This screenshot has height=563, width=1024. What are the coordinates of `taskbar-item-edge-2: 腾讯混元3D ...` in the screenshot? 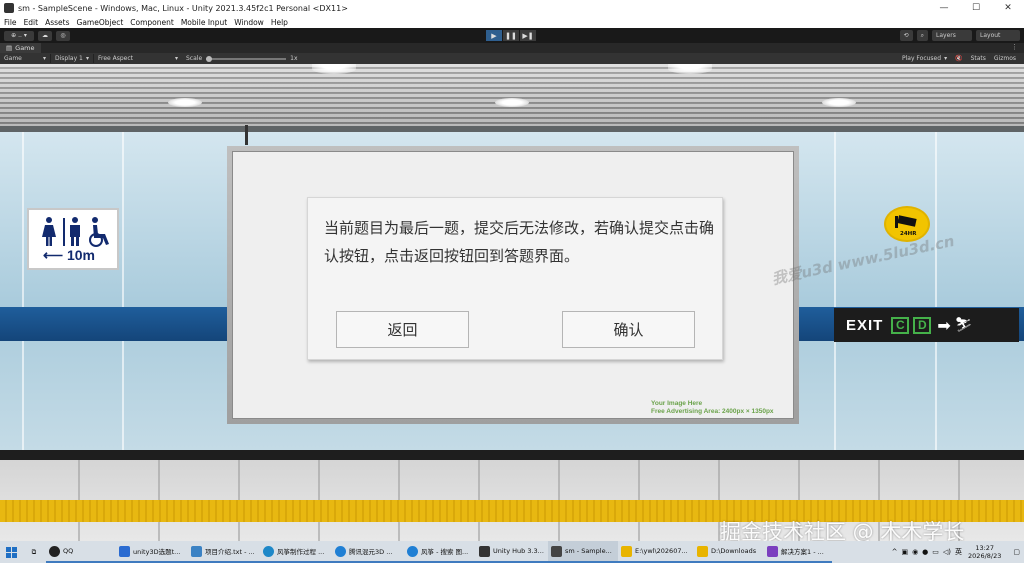 It's located at (368, 552).